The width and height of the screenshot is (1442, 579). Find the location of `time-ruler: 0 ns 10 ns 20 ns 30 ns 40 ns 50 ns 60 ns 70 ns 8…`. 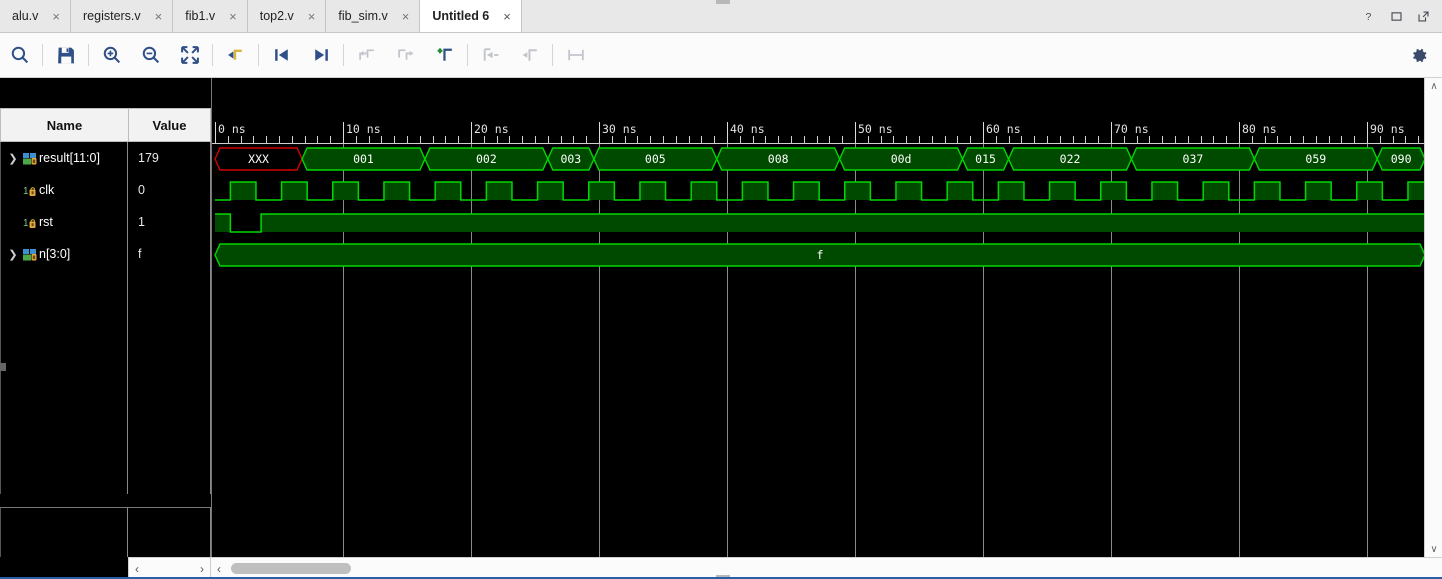

time-ruler: 0 ns 10 ns 20 ns 30 ns 40 ns 50 ns 60 ns 70 ns 8… is located at coordinates (818, 133).